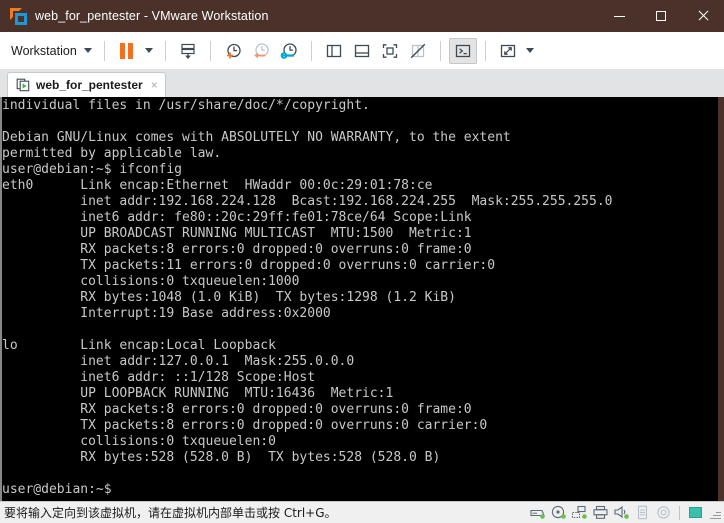  What do you see at coordinates (695, 513) in the screenshot?
I see `network-mode-indicator-icon` at bounding box center [695, 513].